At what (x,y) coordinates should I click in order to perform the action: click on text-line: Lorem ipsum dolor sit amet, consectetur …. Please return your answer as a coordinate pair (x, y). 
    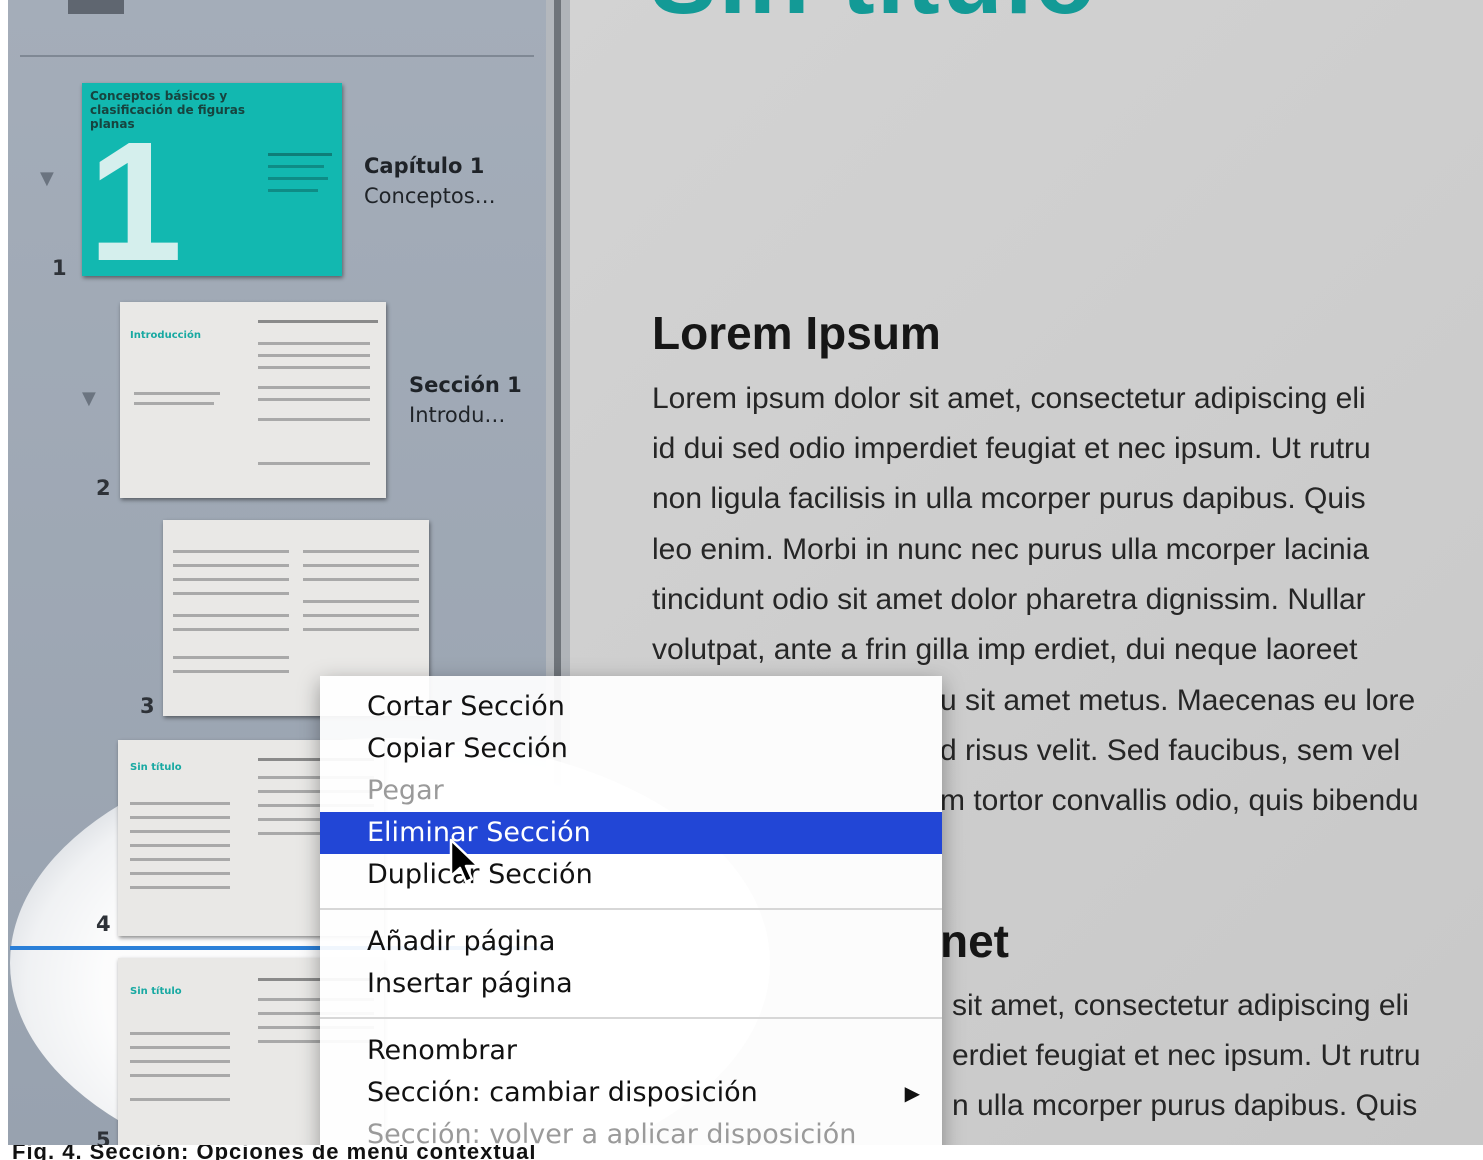
    Looking at the image, I should click on (1009, 398).